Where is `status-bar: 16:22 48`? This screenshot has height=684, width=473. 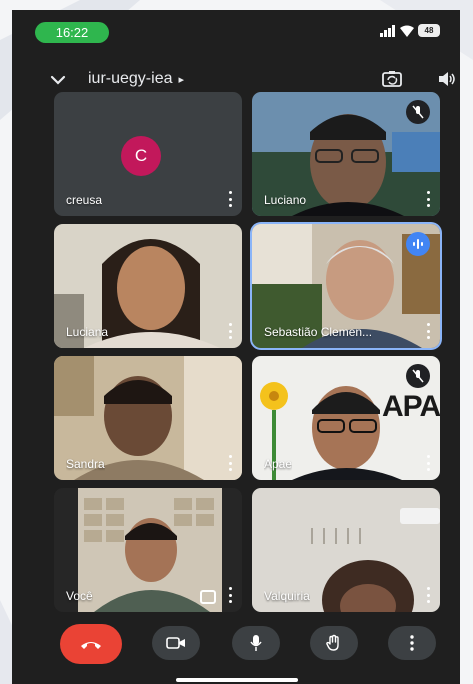 status-bar: 16:22 48 is located at coordinates (236, 32).